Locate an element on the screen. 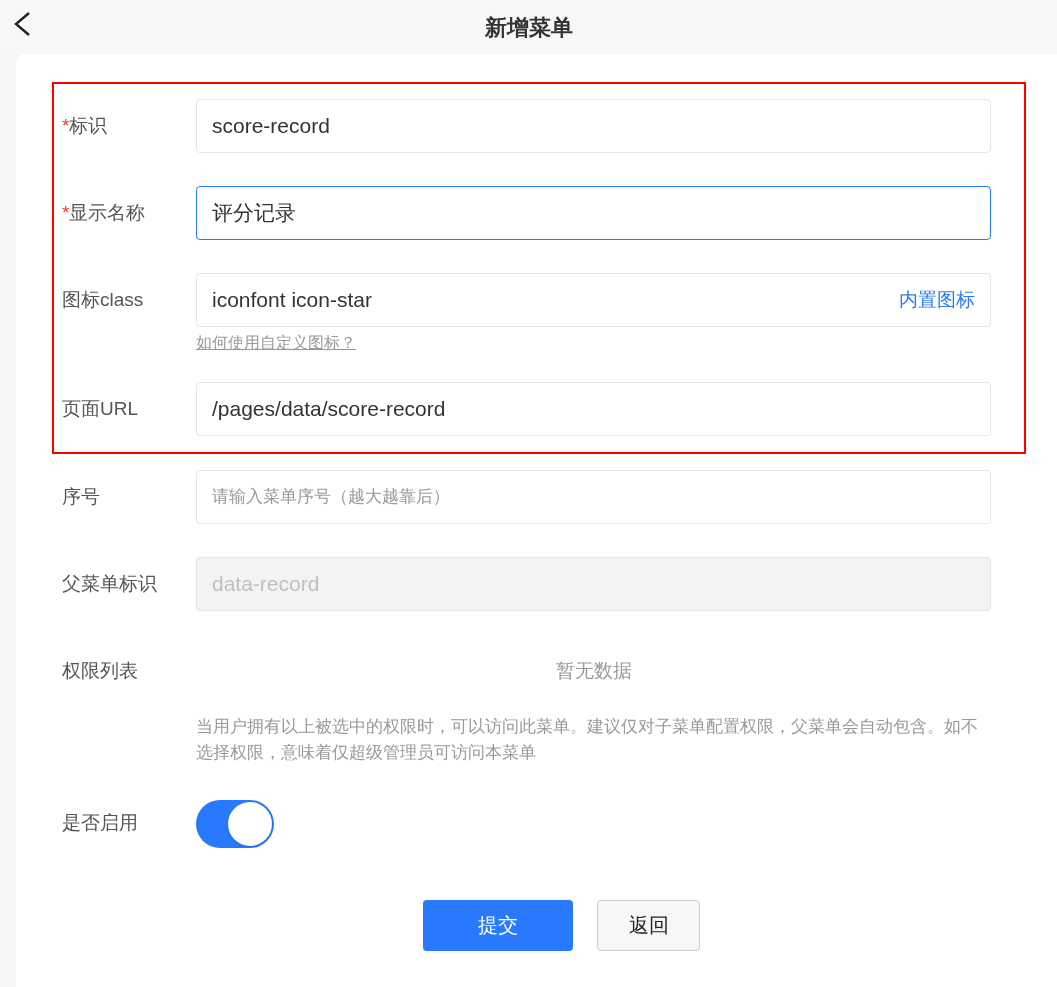  back-icon is located at coordinates (22, 24).